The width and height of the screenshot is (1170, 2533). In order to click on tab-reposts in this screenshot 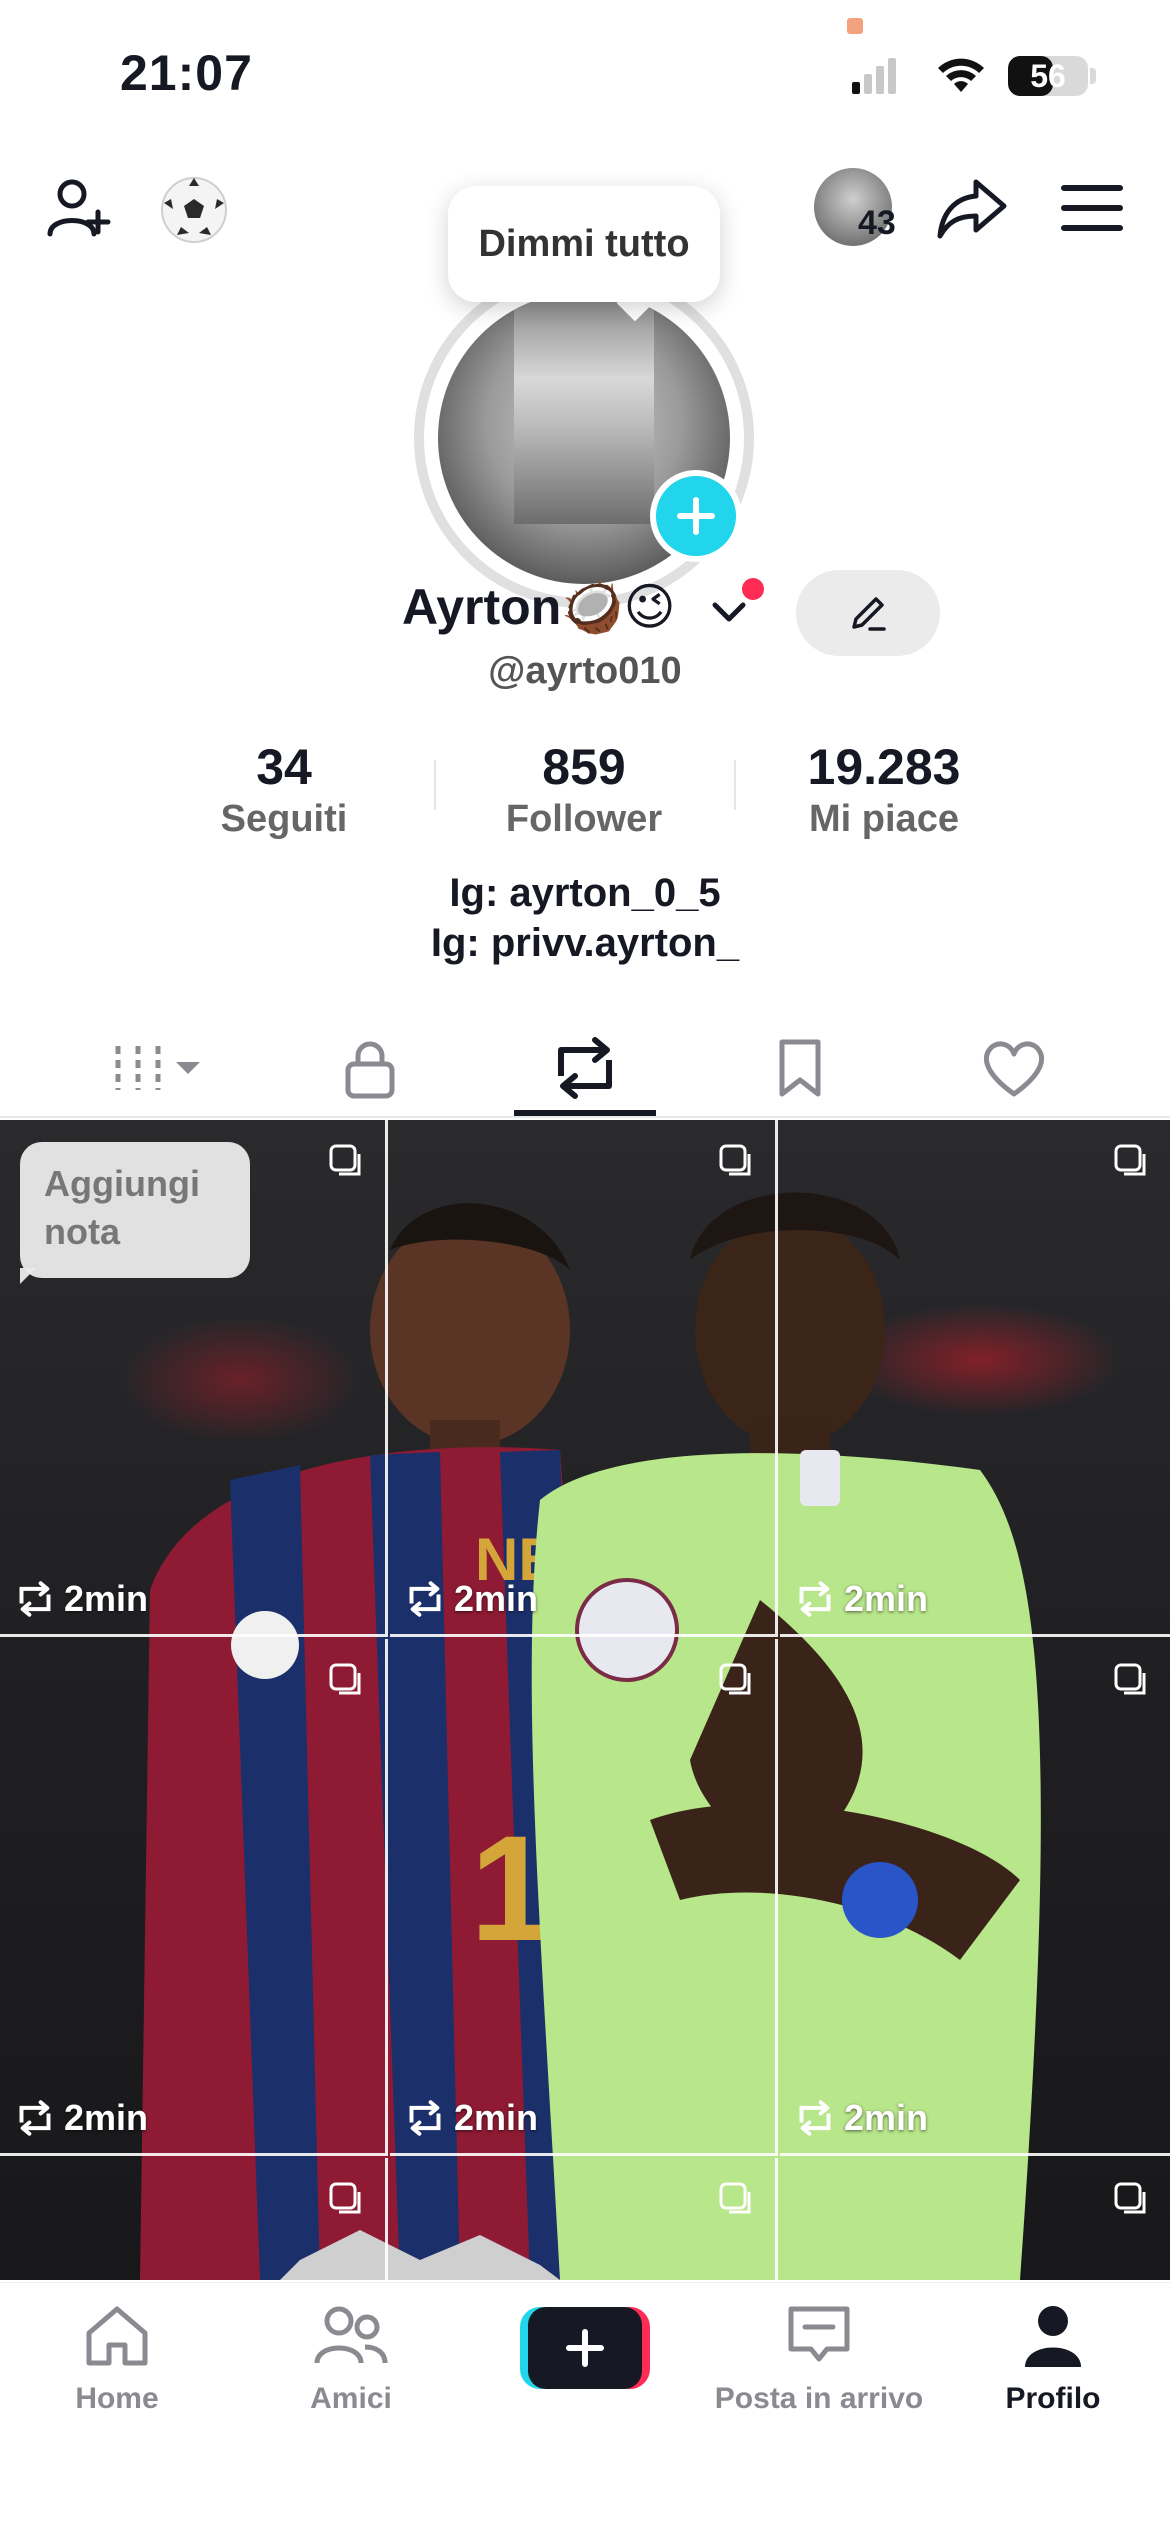, I will do `click(585, 1068)`.